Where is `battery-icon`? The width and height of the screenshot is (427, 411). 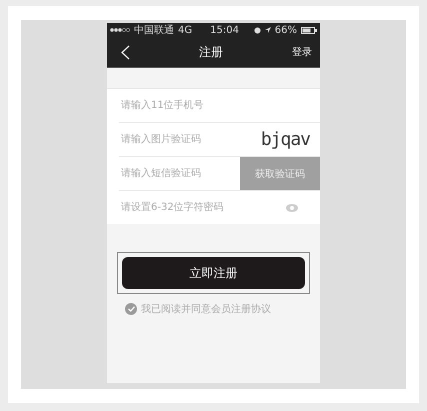 battery-icon is located at coordinates (309, 30).